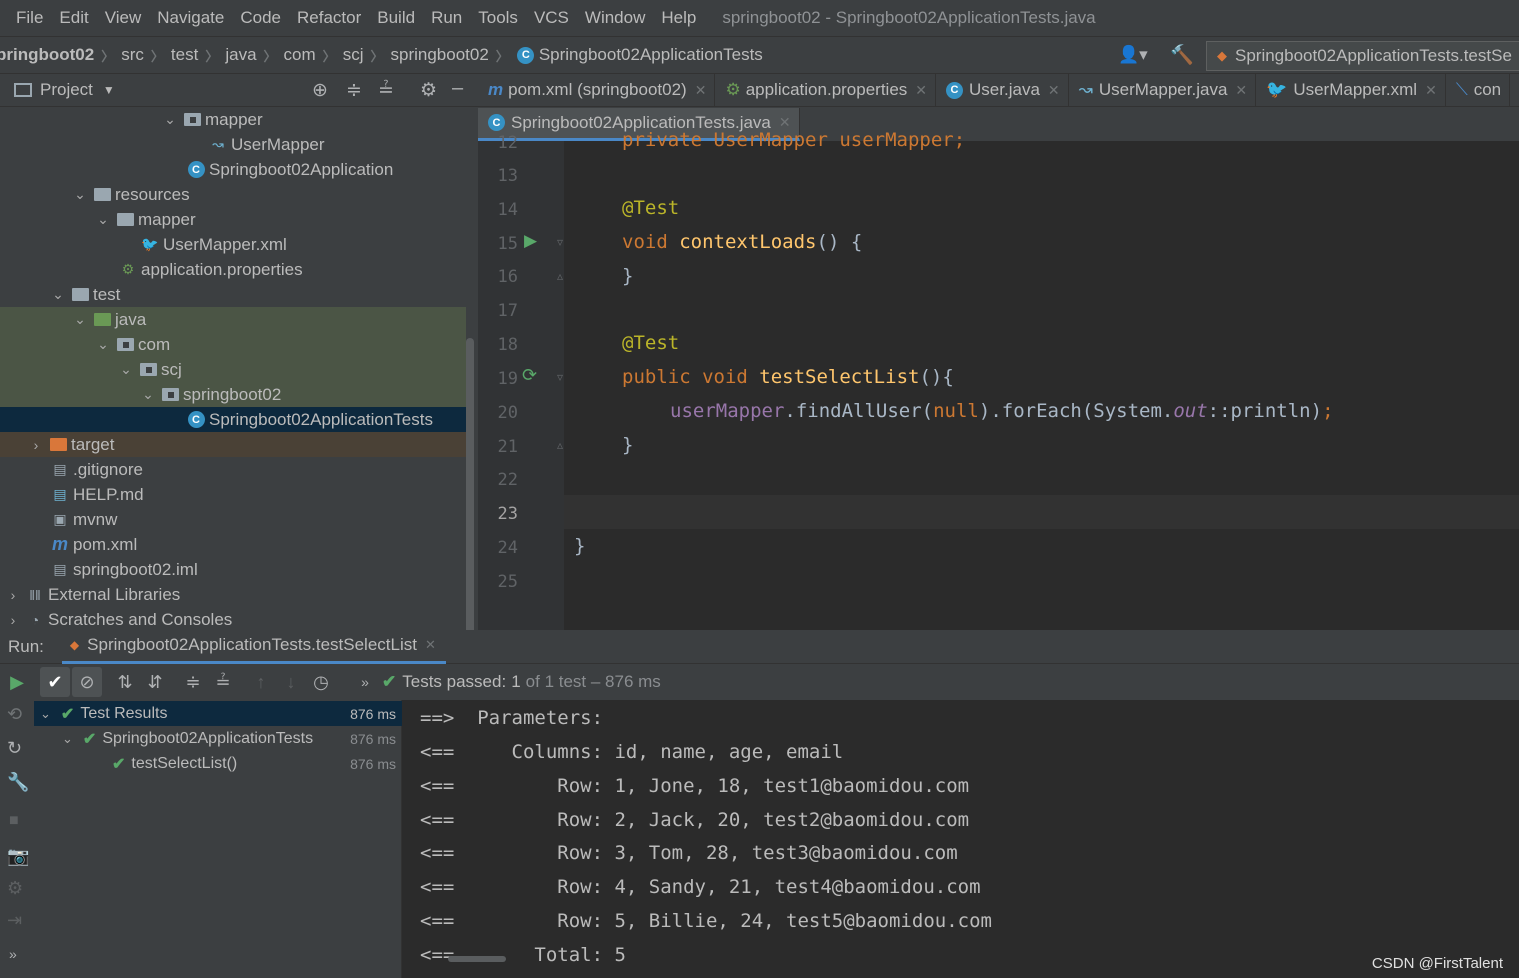 Image resolution: width=1519 pixels, height=978 pixels. What do you see at coordinates (233, 169) in the screenshot?
I see `tree-item-springboot02application: C Springboot02Application` at bounding box center [233, 169].